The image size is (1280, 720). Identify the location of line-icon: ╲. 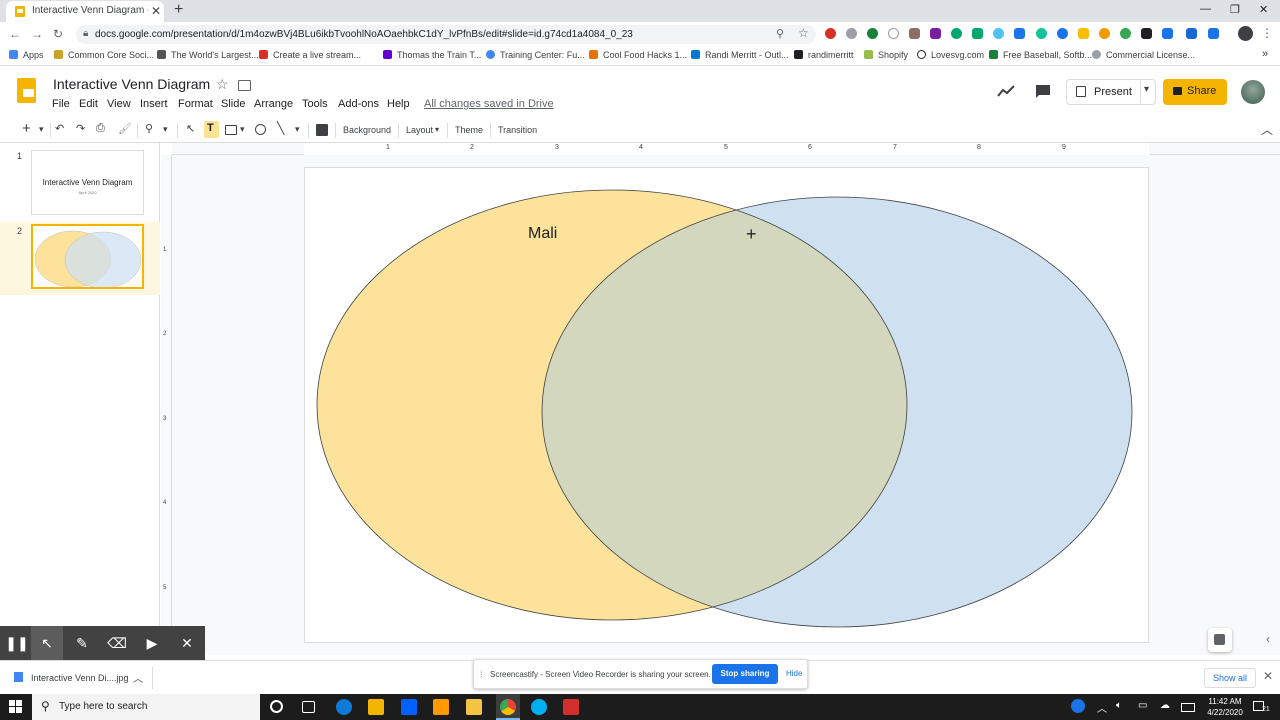
(280, 128).